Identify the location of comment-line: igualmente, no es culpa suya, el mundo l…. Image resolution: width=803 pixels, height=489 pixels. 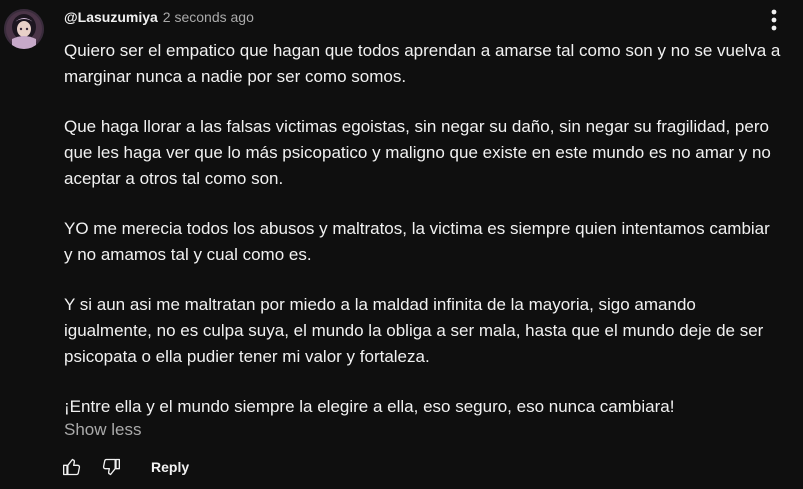
(414, 330).